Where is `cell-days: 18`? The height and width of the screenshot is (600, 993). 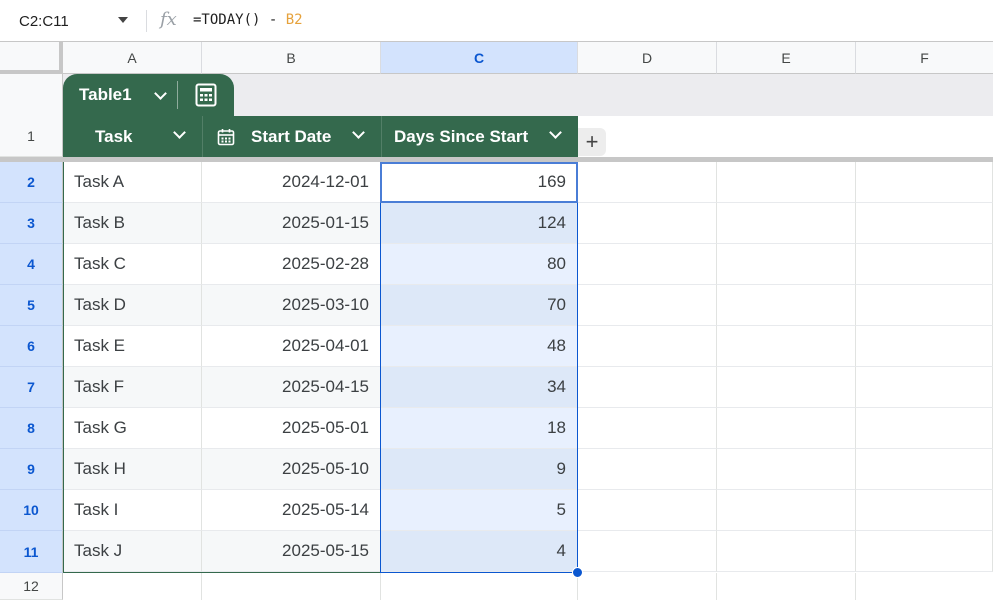 cell-days: 18 is located at coordinates (479, 428).